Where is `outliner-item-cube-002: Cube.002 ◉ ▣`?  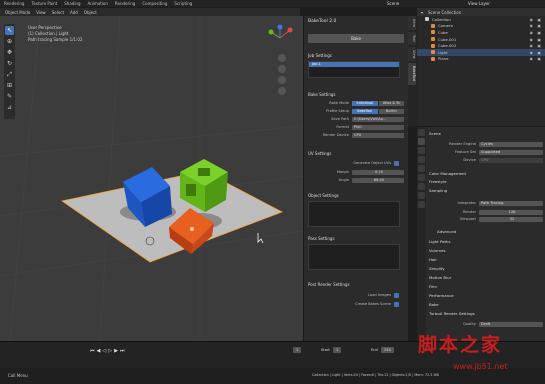
outliner-item-cube-002: Cube.002 ◉ ▣ is located at coordinates (481, 45).